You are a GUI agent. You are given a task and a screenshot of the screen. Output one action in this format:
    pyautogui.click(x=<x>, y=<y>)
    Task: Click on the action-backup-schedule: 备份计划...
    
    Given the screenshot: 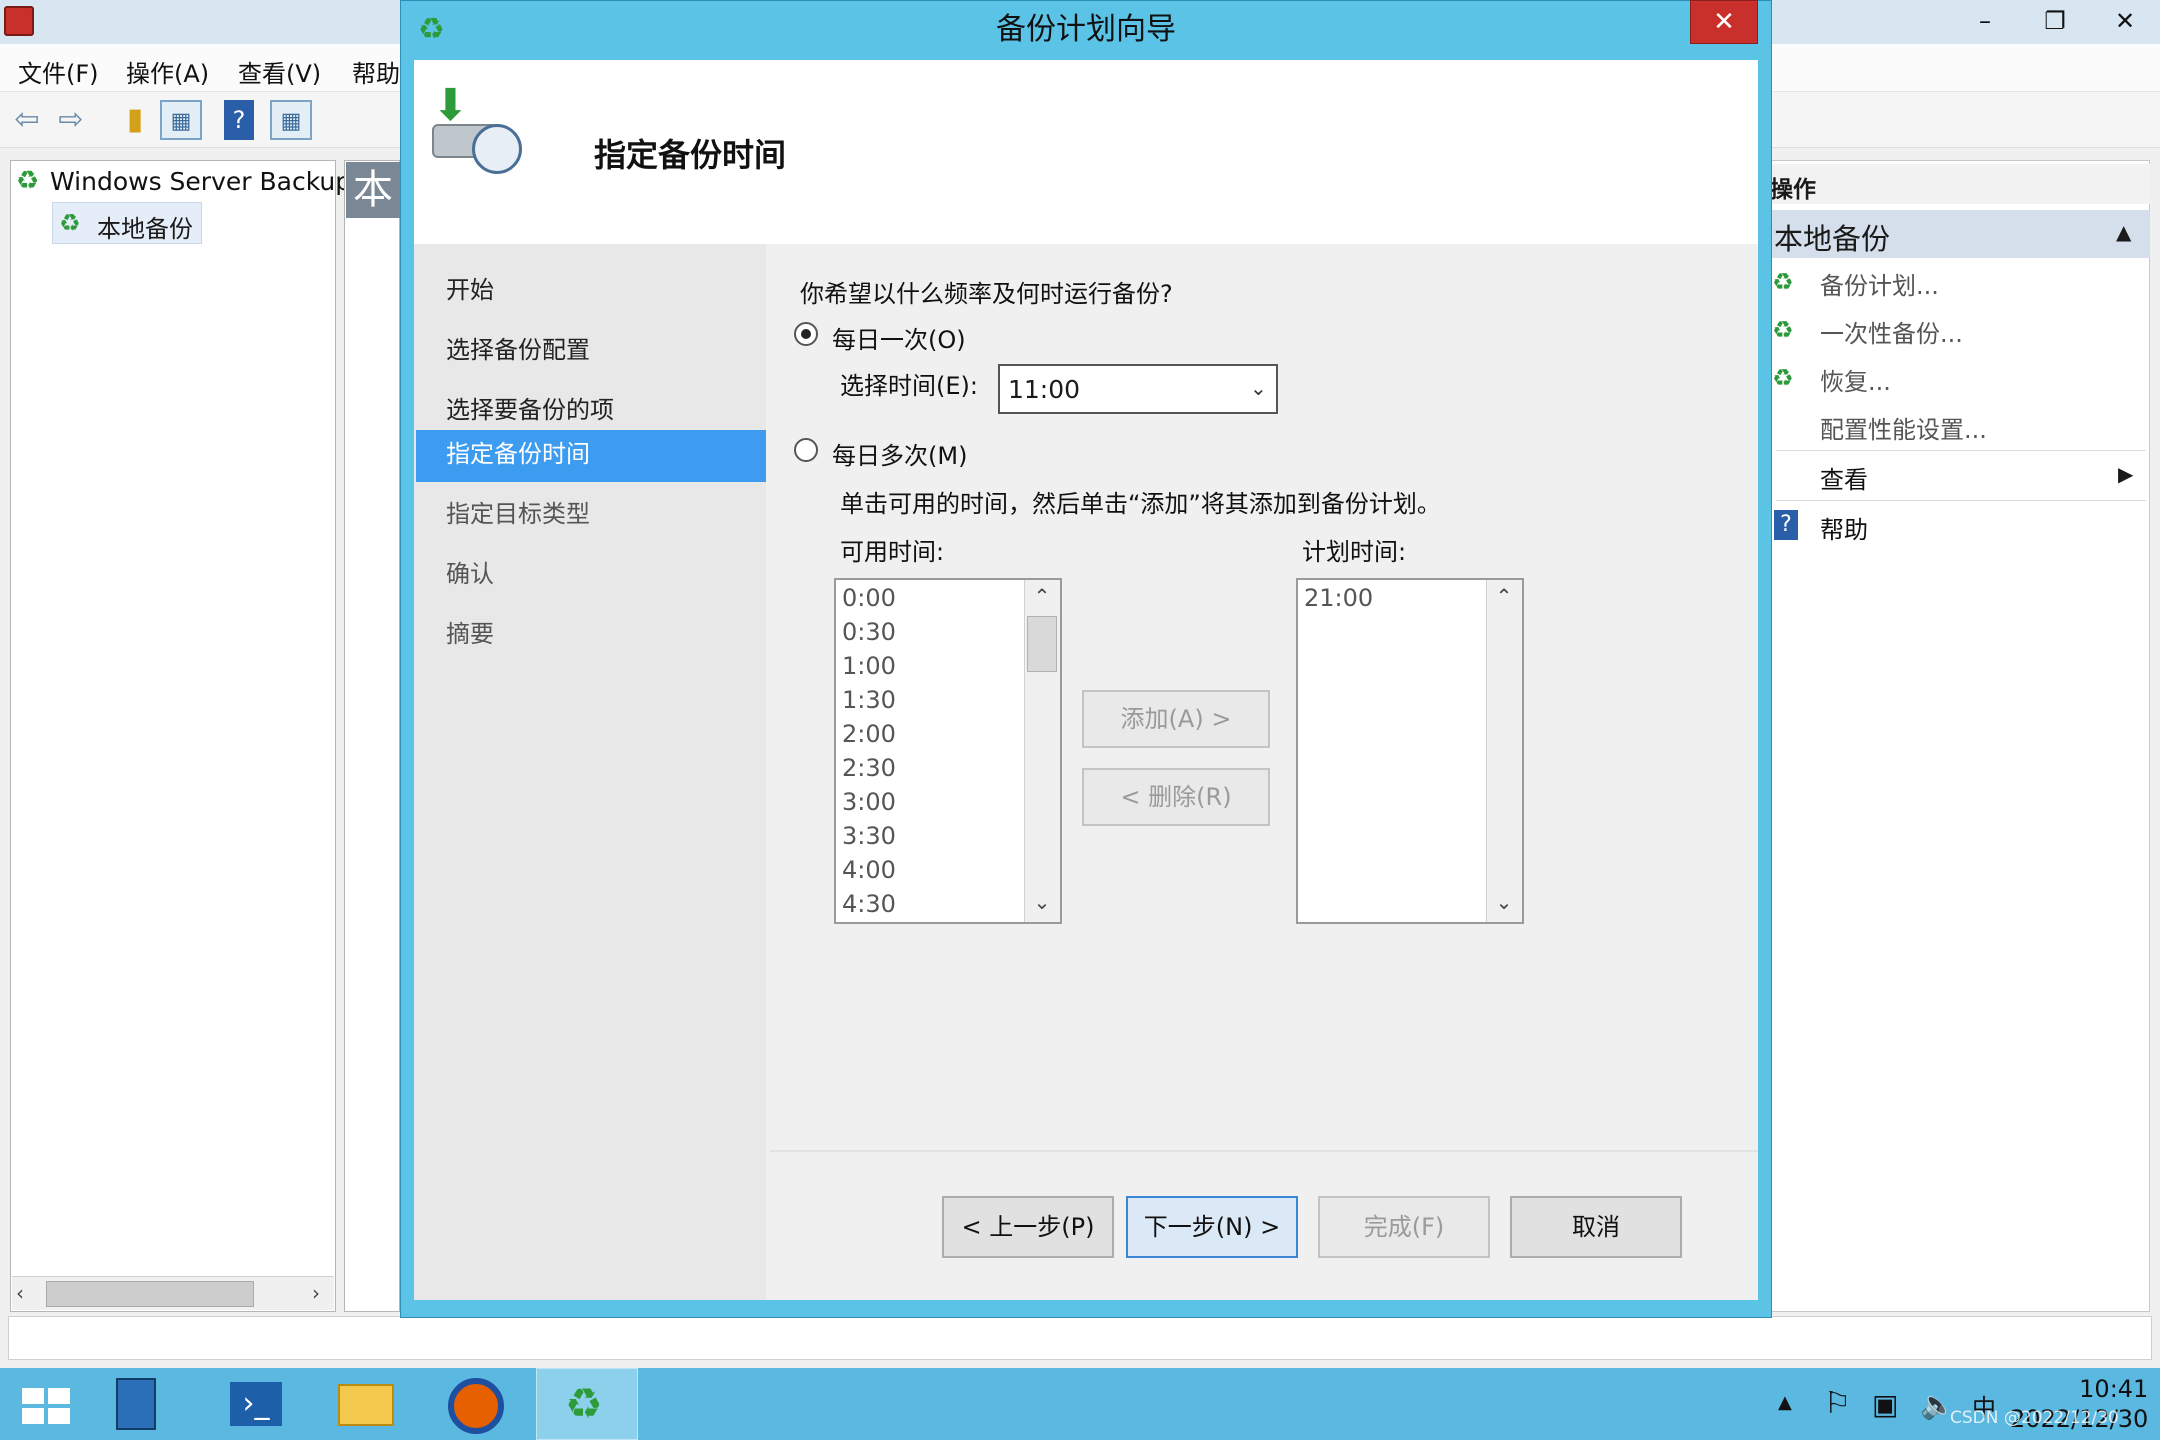 What is the action you would take?
    pyautogui.click(x=1879, y=283)
    